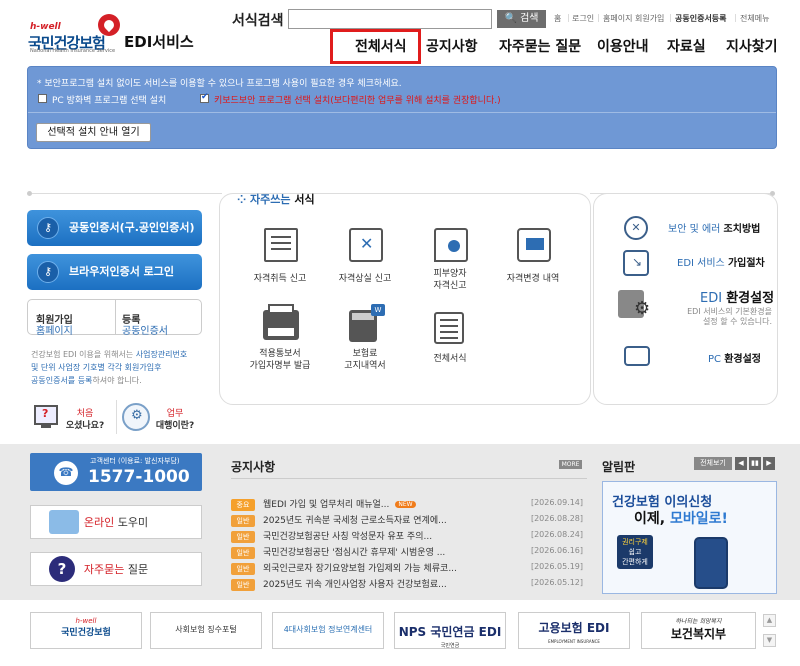 The height and width of the screenshot is (666, 800). Describe the element at coordinates (204, 97) in the screenshot. I see `keyboard-security-checkbox` at that location.